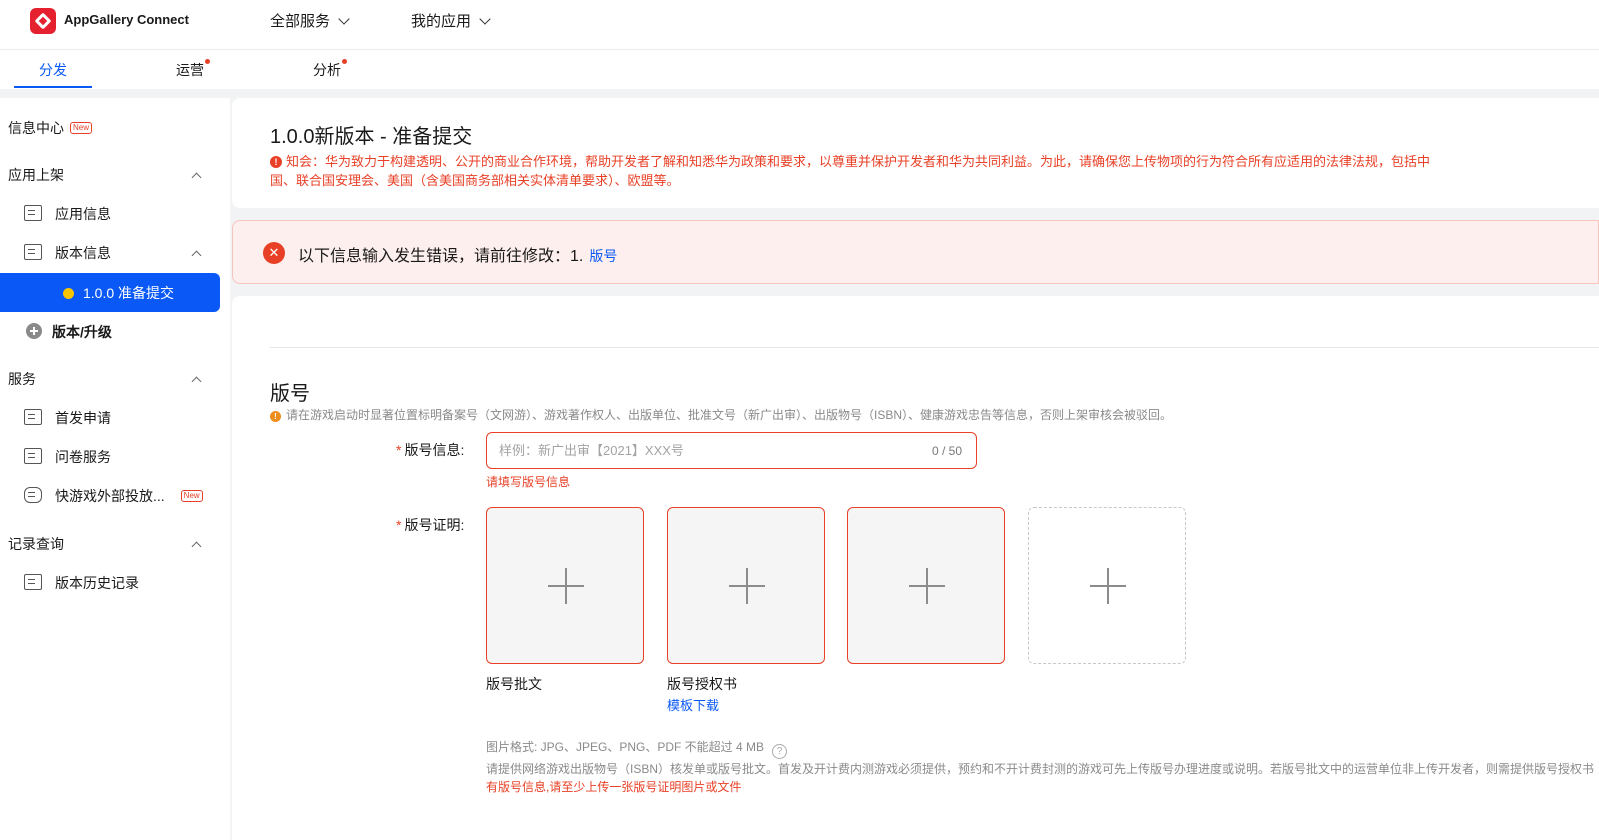 The height and width of the screenshot is (840, 1599). I want to click on appgallery-logo-icon, so click(43, 21).